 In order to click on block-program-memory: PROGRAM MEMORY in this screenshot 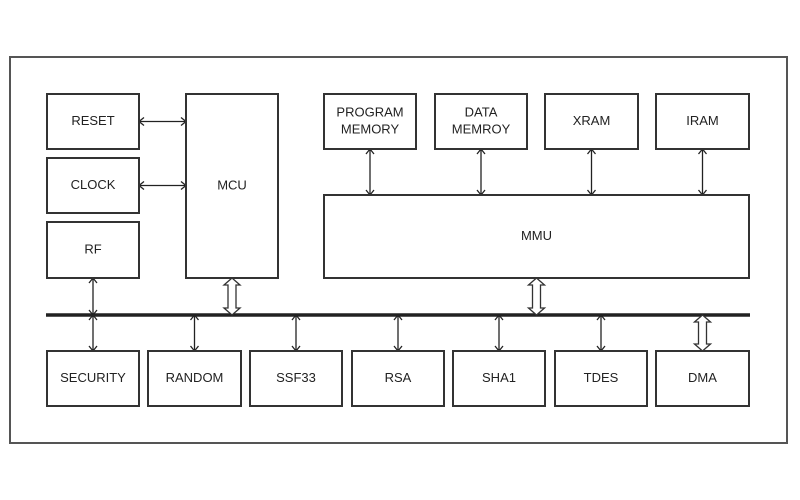, I will do `click(370, 121)`.